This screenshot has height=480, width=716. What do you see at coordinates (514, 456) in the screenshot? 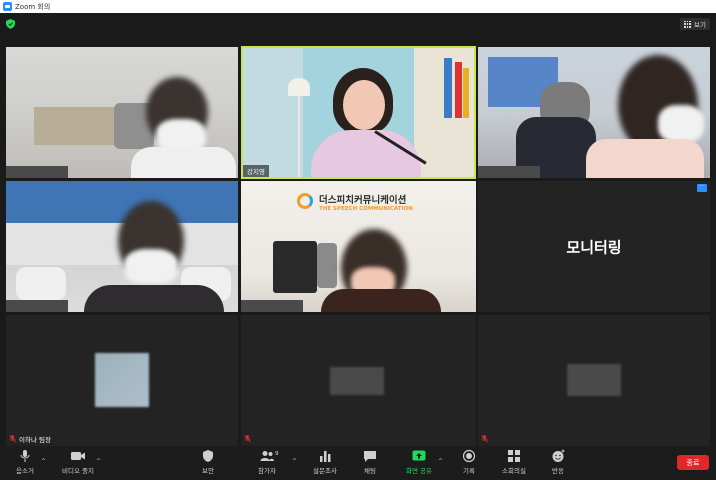
I see `breakout-rooms-icon` at bounding box center [514, 456].